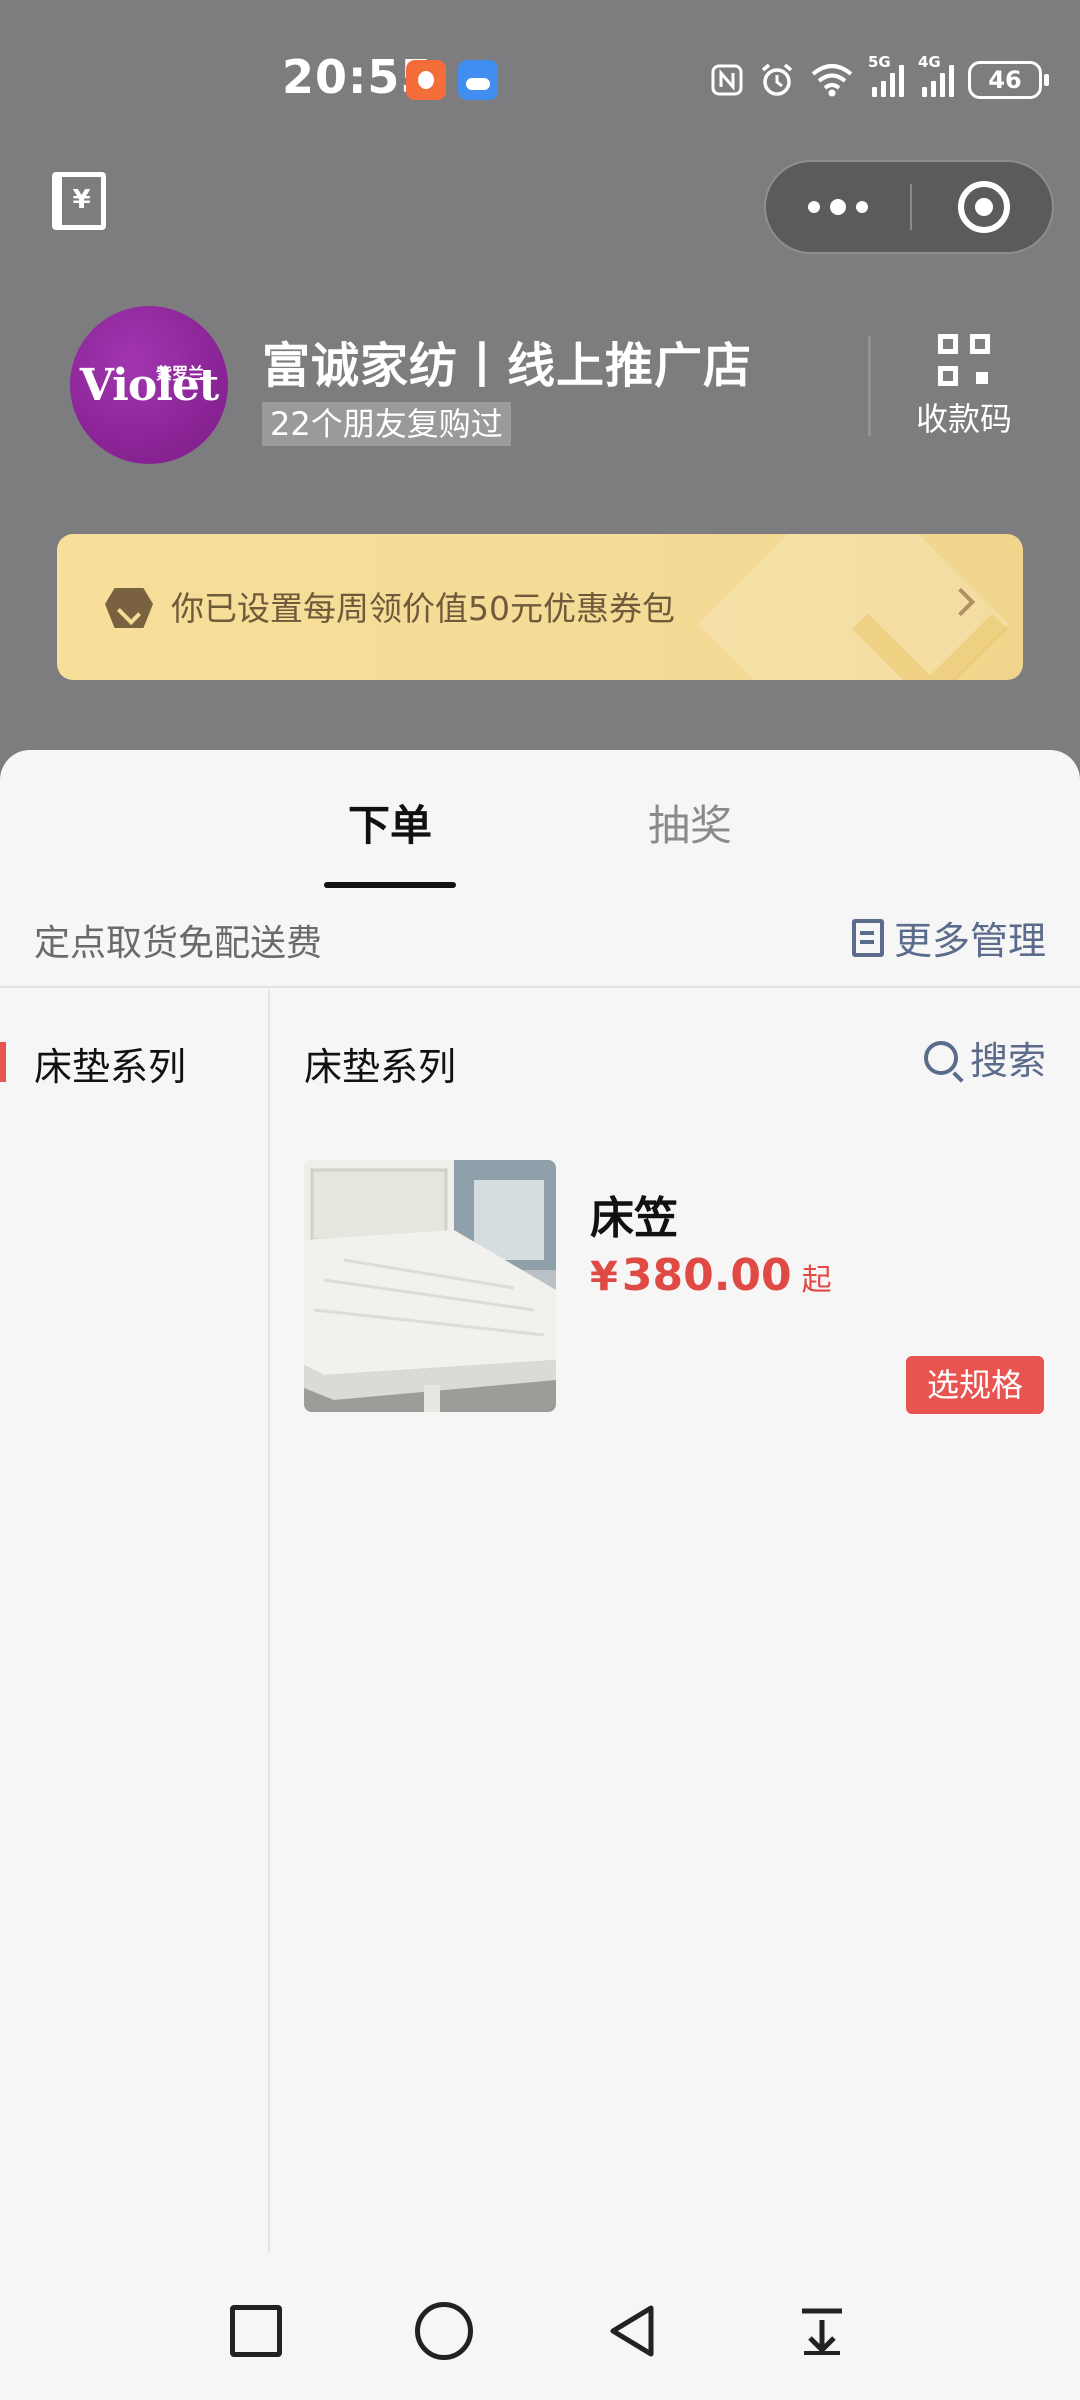 The width and height of the screenshot is (1080, 2400). I want to click on avatar-subtext: 紫罗兰, so click(180, 373).